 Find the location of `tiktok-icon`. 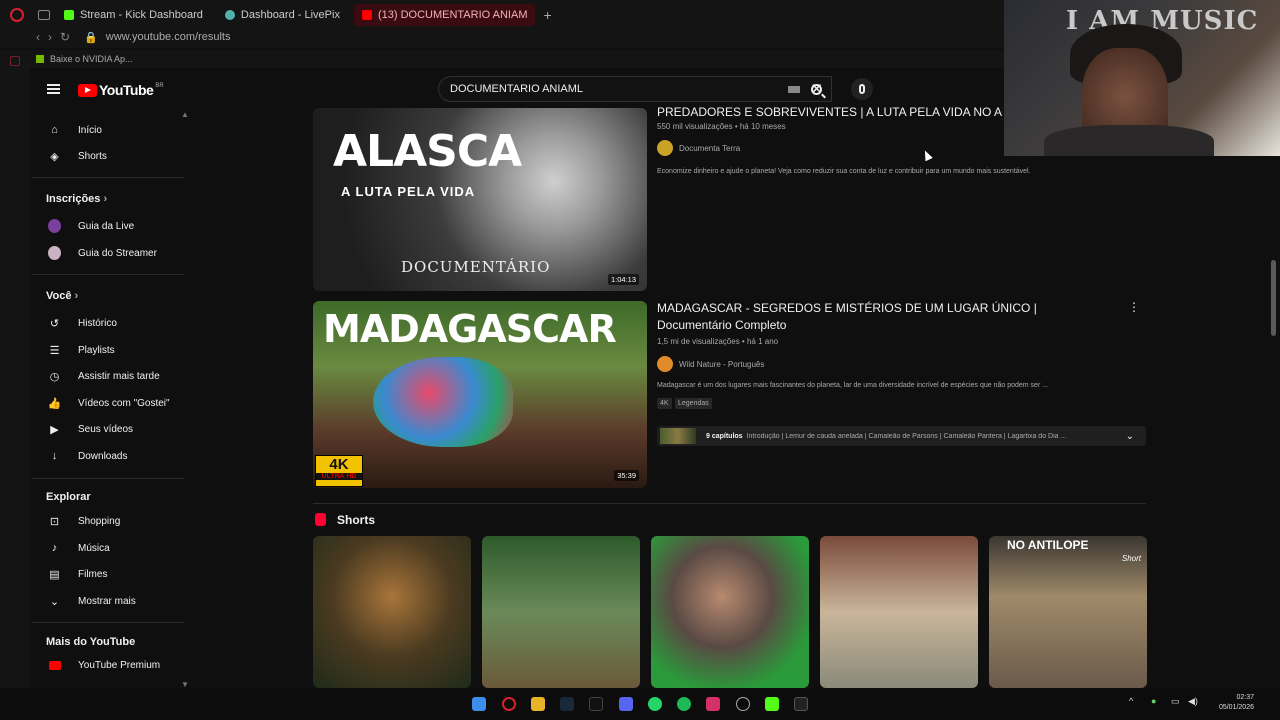

tiktok-icon is located at coordinates (596, 704).